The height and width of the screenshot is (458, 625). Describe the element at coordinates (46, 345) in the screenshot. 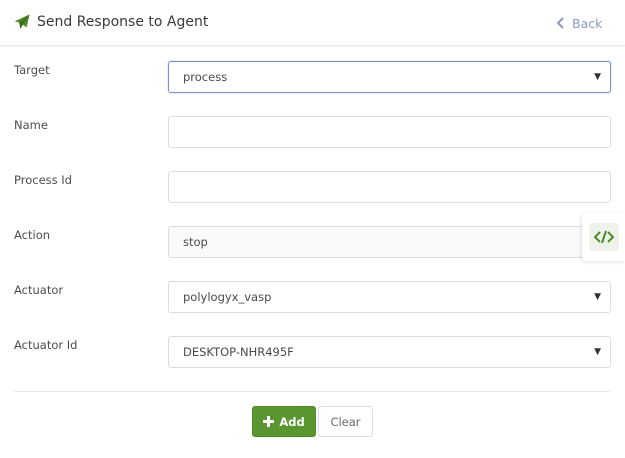

I see `actuator-id-label: Actuator Id` at that location.